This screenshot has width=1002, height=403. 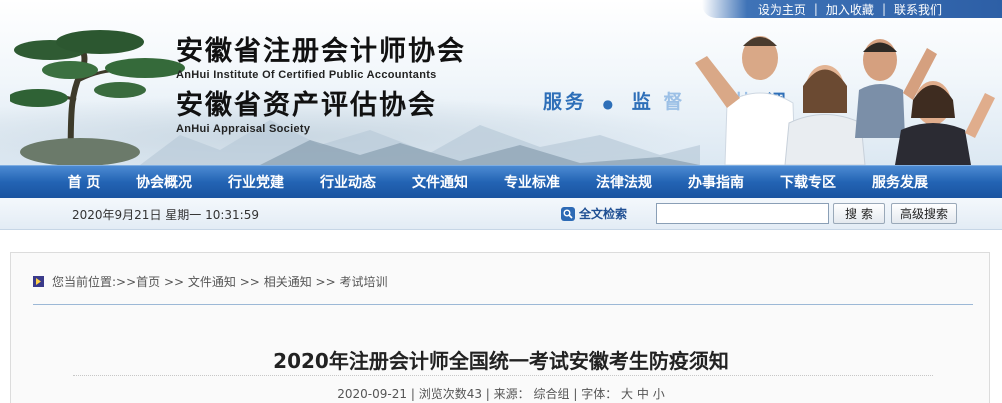 I want to click on current-datetime: 2020年9月21日 星期一 10:31:59, so click(x=165, y=215).